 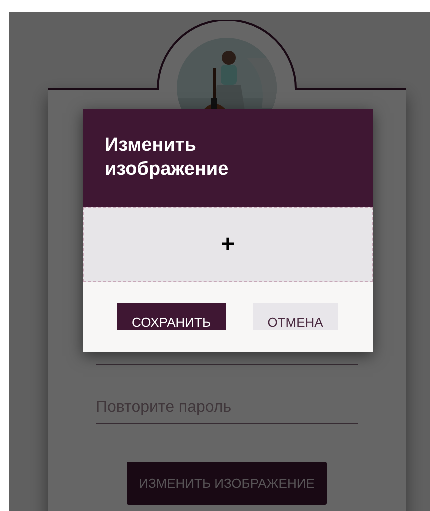 I want to click on save-button: СОХРАНИТЬ, so click(x=171, y=316).